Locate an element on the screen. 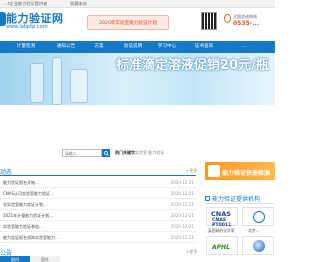 The image size is (320, 262). header-ad-banner: 2020年实验室能力验证计划 is located at coordinates (128, 22).